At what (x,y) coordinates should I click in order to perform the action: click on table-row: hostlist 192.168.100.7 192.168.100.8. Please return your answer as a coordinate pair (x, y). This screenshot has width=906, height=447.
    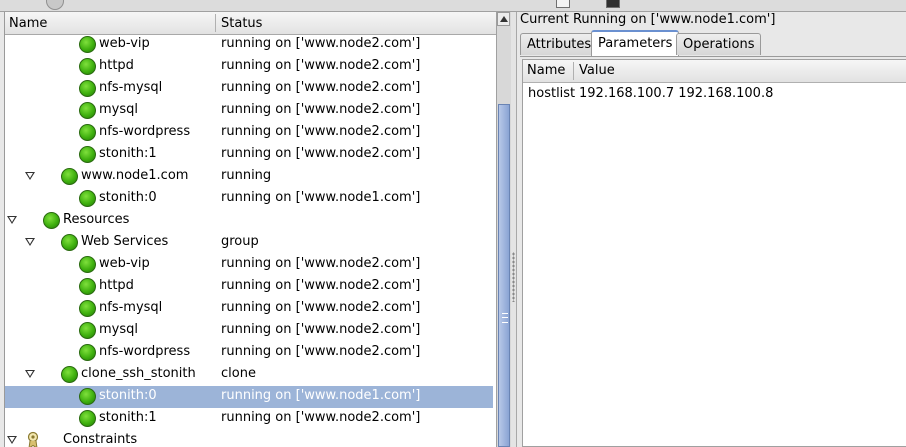
    Looking at the image, I should click on (714, 95).